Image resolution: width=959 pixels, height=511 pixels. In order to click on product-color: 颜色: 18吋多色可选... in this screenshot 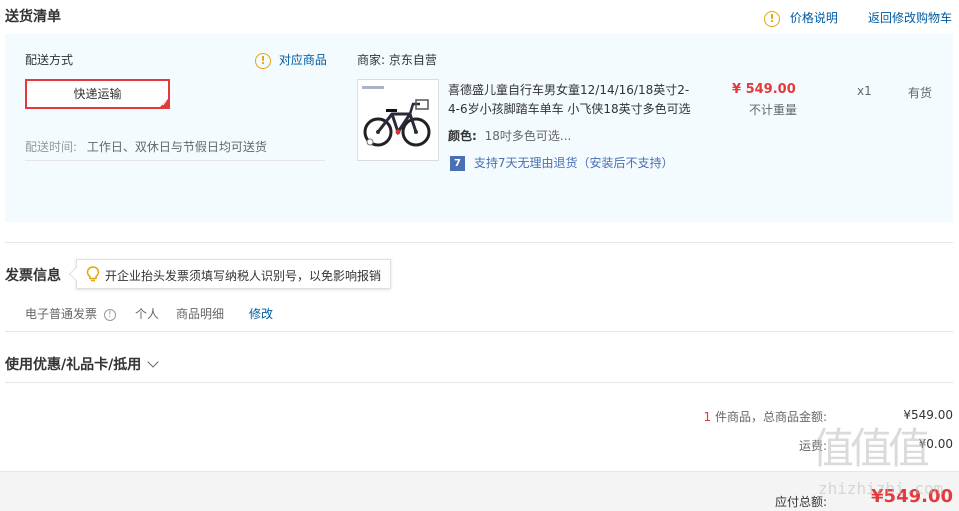, I will do `click(509, 135)`.